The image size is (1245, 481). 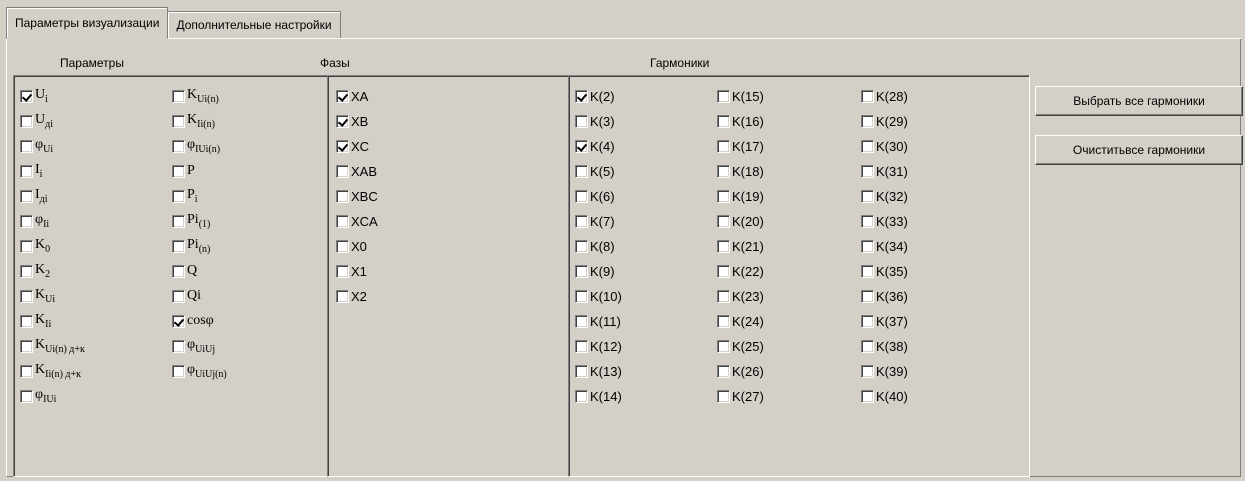 I want to click on harmonic-col2-item-8-checkbox, so click(x=723, y=296).